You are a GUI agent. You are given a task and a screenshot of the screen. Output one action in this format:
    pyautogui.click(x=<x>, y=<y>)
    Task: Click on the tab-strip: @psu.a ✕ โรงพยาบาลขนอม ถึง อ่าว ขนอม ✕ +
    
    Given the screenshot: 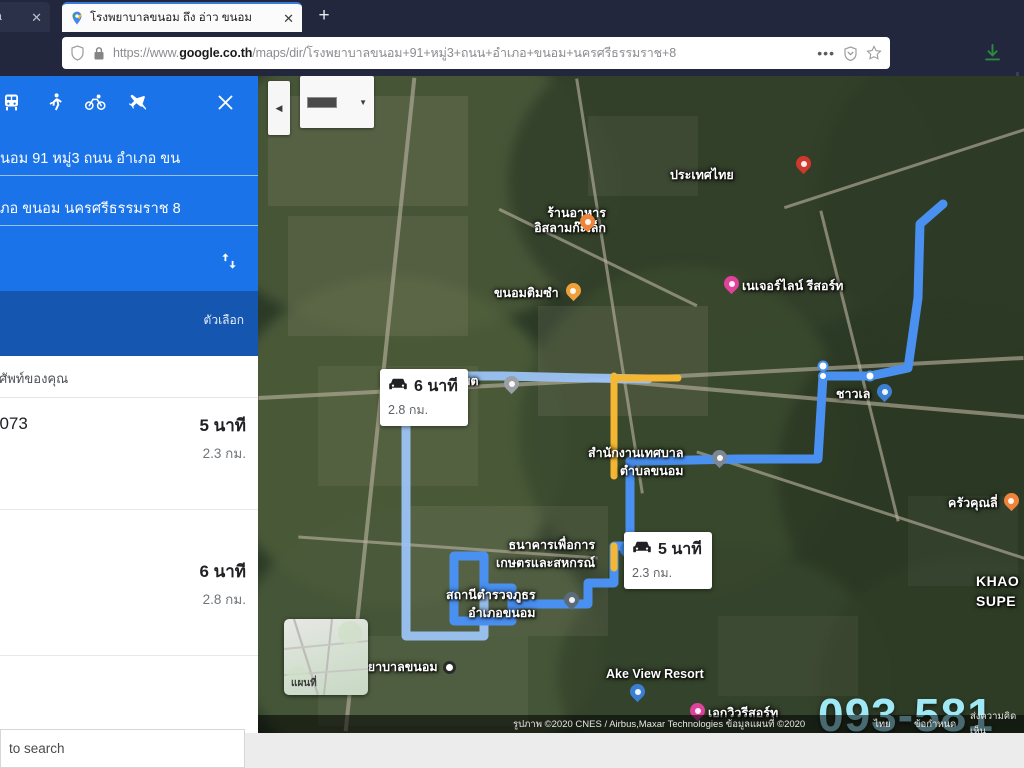 What is the action you would take?
    pyautogui.click(x=512, y=16)
    